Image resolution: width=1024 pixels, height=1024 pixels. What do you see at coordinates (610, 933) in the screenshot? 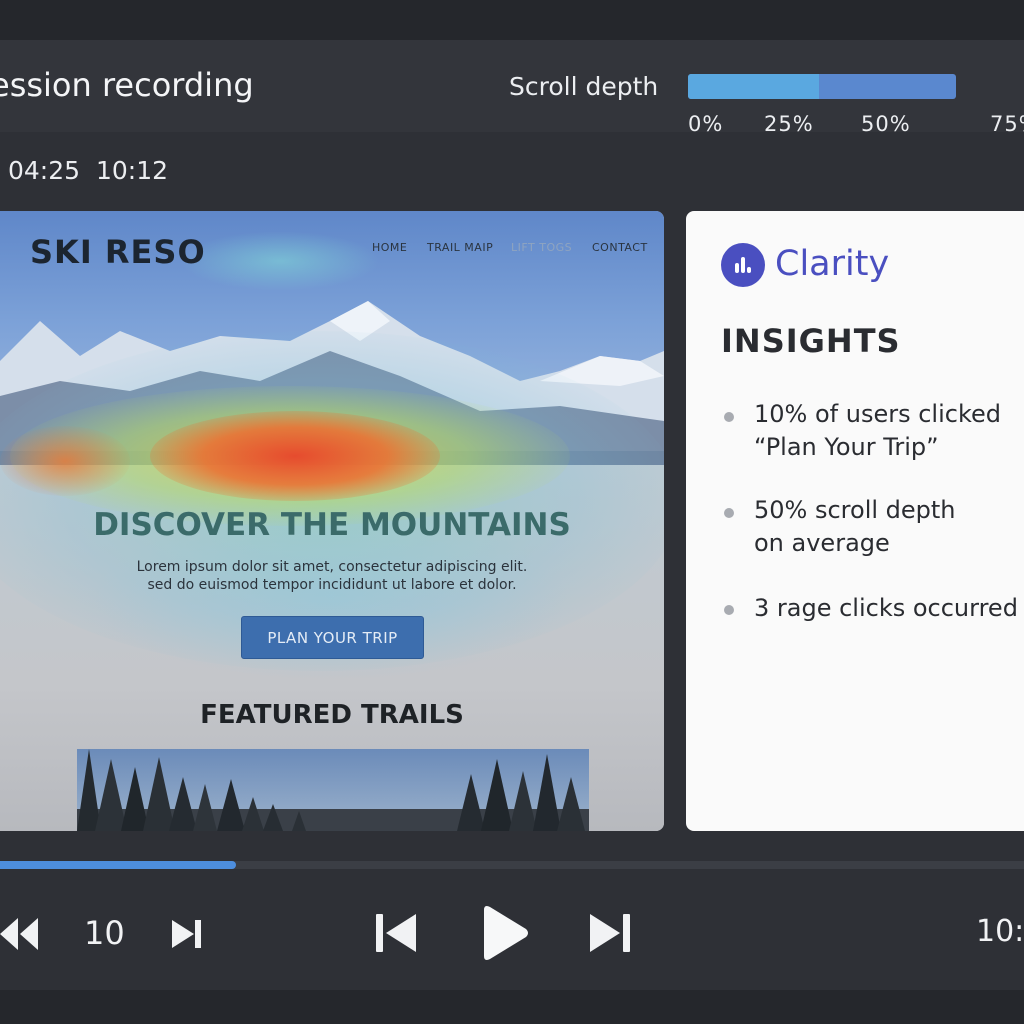
I see `next-icon` at bounding box center [610, 933].